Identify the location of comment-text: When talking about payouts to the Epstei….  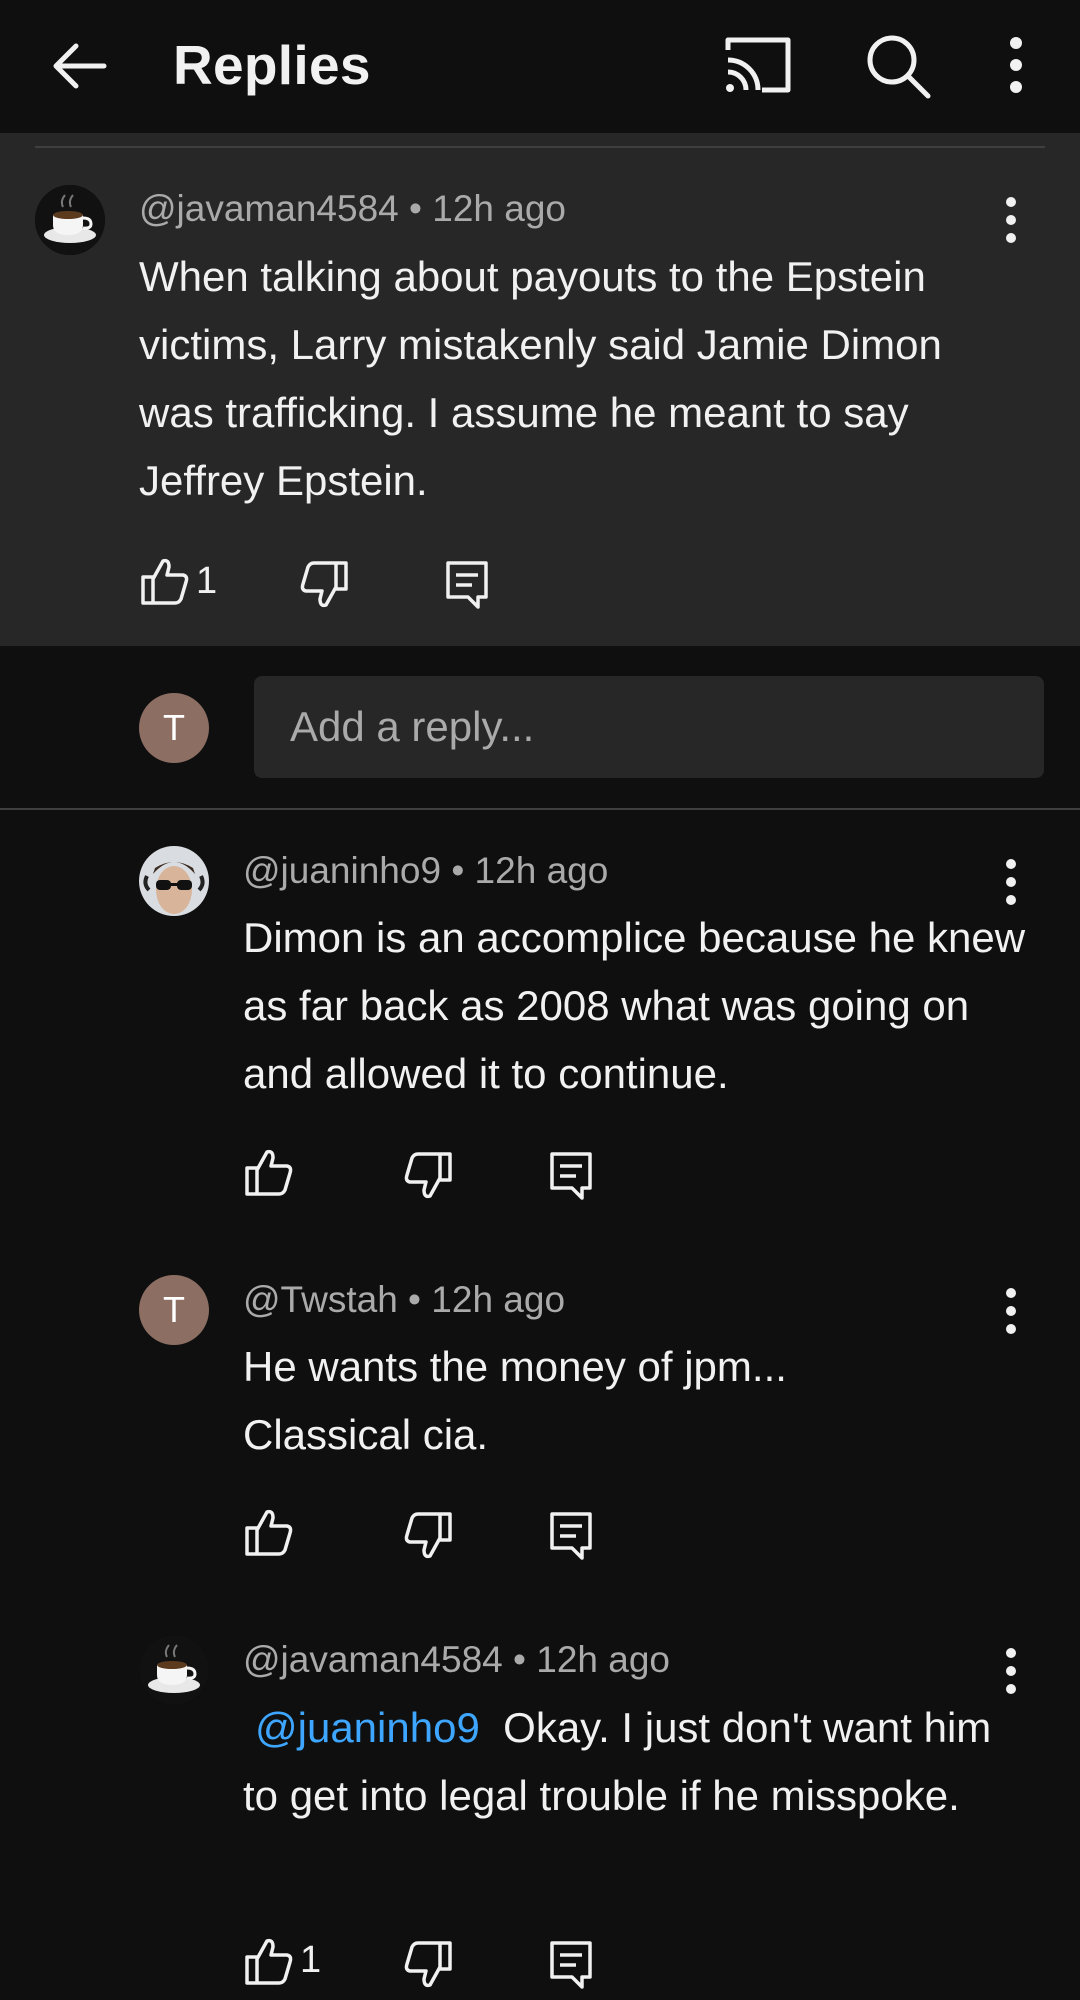
(540, 378).